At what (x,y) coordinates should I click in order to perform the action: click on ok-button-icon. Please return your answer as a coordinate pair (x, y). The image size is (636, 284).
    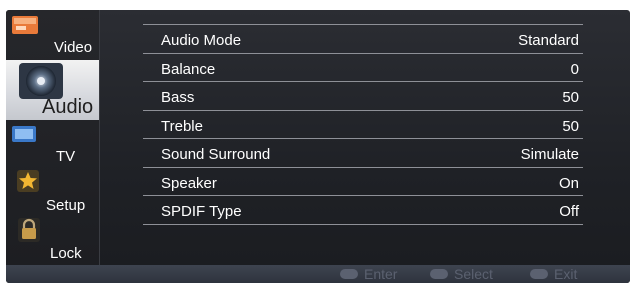
    Looking at the image, I should click on (349, 274).